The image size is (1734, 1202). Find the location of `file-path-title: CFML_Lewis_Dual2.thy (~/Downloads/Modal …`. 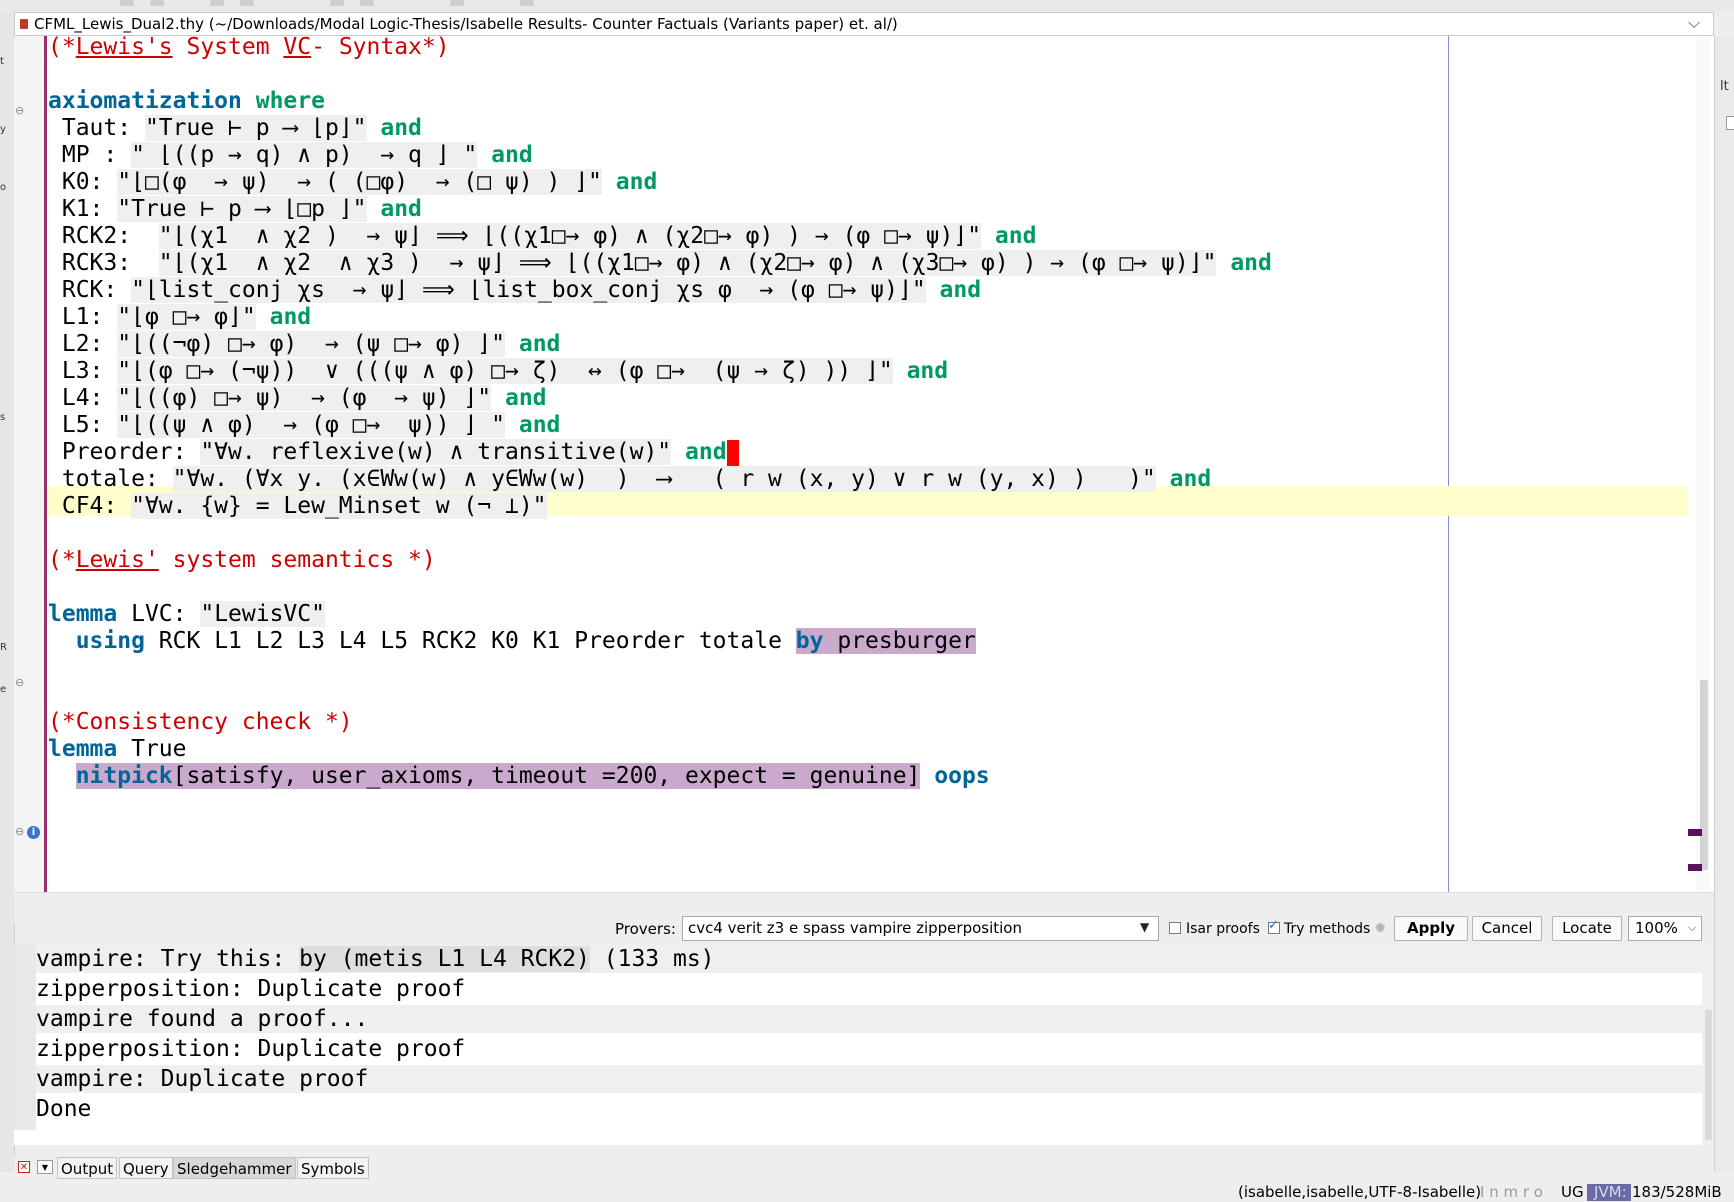

file-path-title: CFML_Lewis_Dual2.thy (~/Downloads/Modal … is located at coordinates (466, 24).